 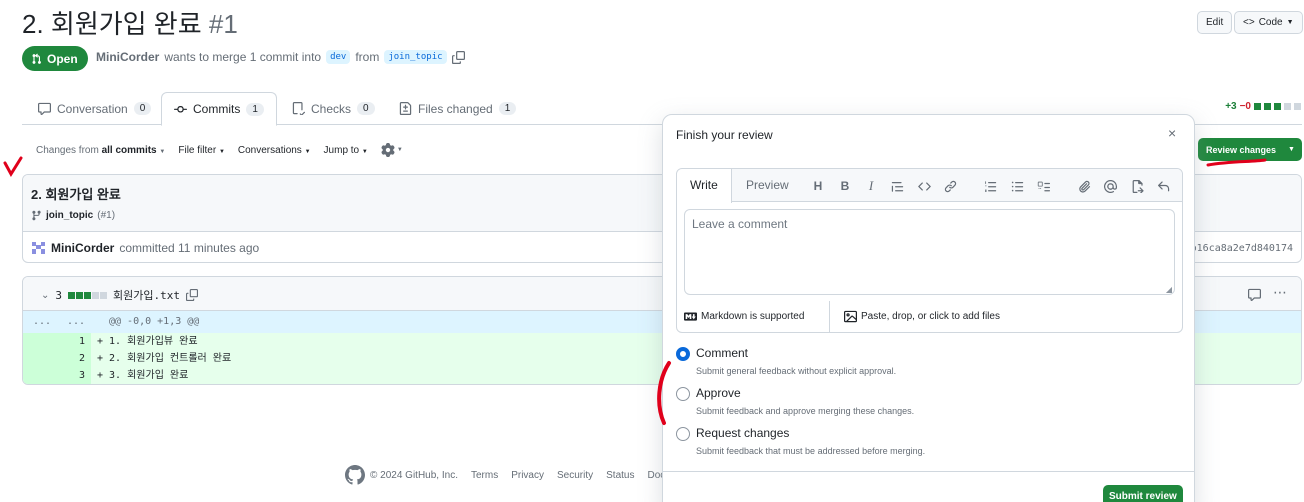 What do you see at coordinates (1043, 186) in the screenshot?
I see `tasklist-icon` at bounding box center [1043, 186].